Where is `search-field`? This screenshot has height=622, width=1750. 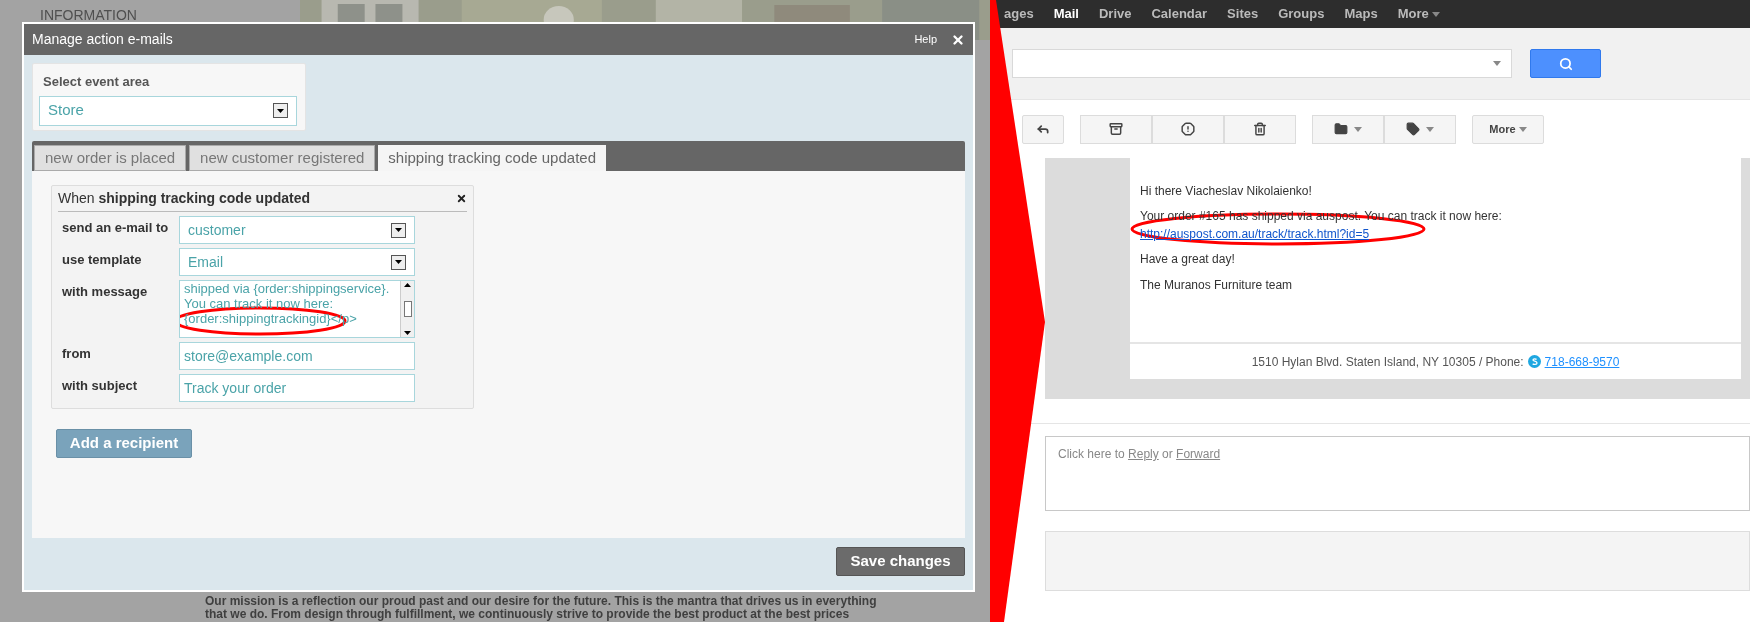 search-field is located at coordinates (1262, 63).